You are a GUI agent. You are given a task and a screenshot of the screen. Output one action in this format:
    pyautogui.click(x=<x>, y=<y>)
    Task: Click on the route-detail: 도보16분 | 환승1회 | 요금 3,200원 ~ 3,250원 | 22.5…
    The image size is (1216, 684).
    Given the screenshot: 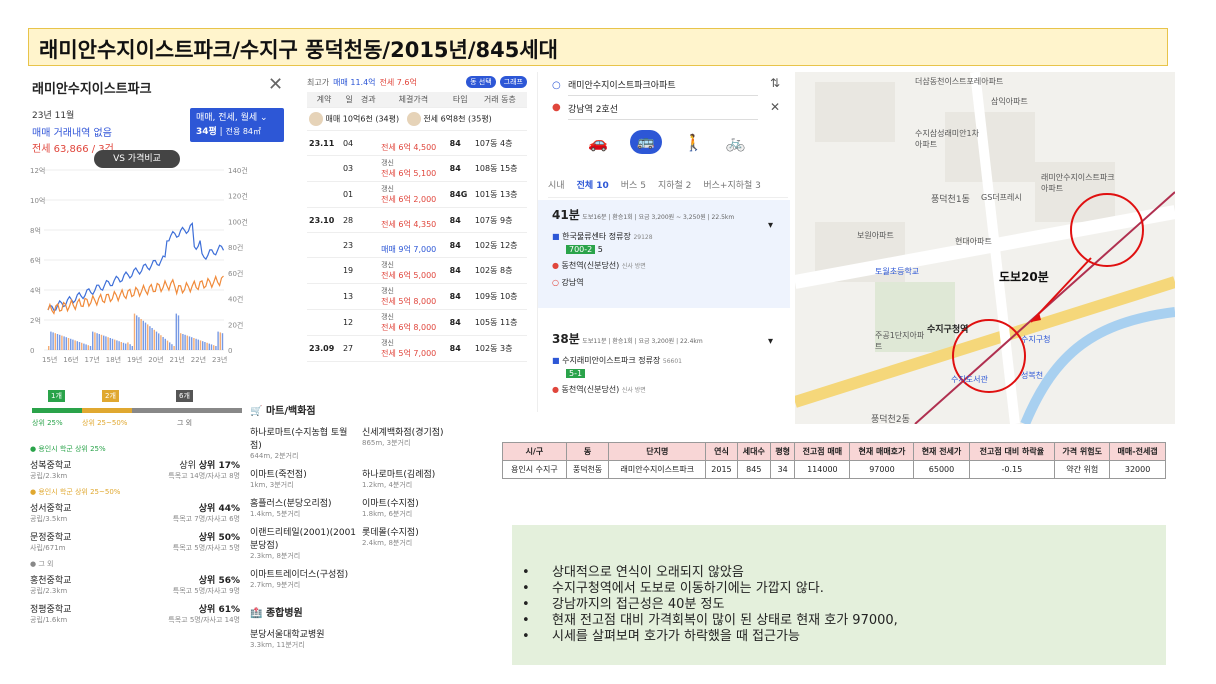 What is the action you would take?
    pyautogui.click(x=658, y=217)
    